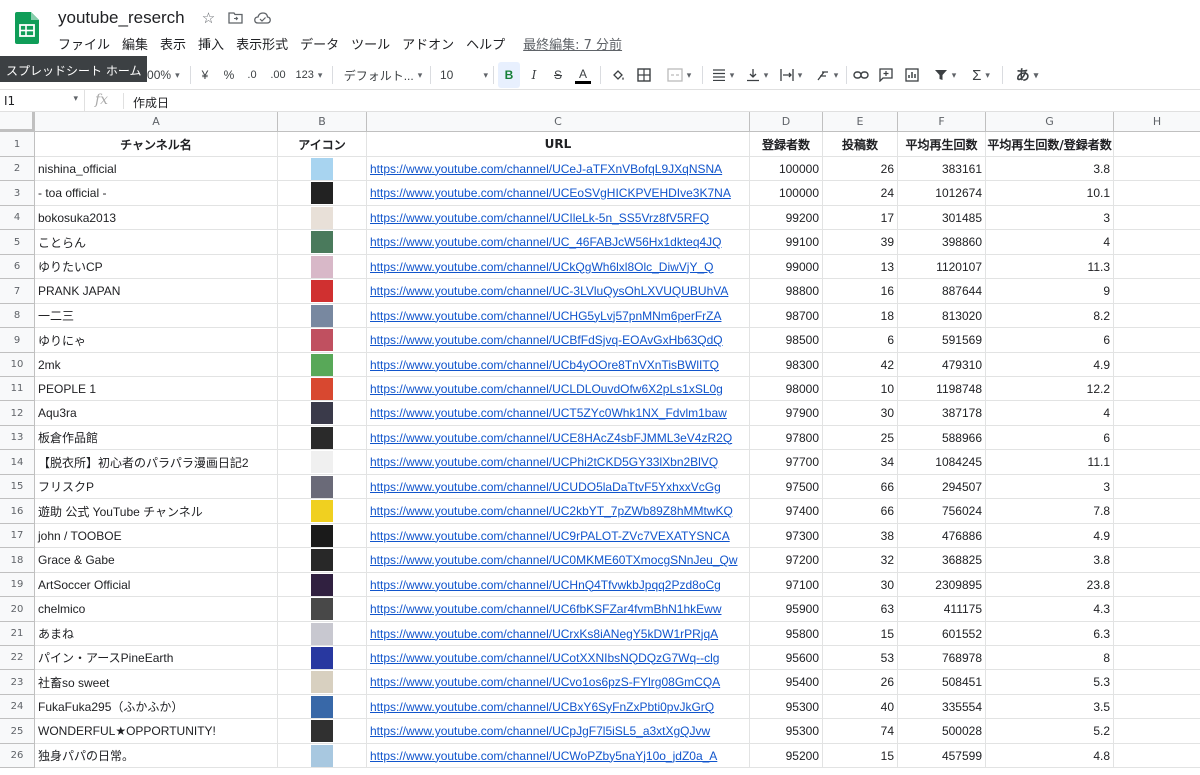  I want to click on cell-posts: 6, so click(860, 340).